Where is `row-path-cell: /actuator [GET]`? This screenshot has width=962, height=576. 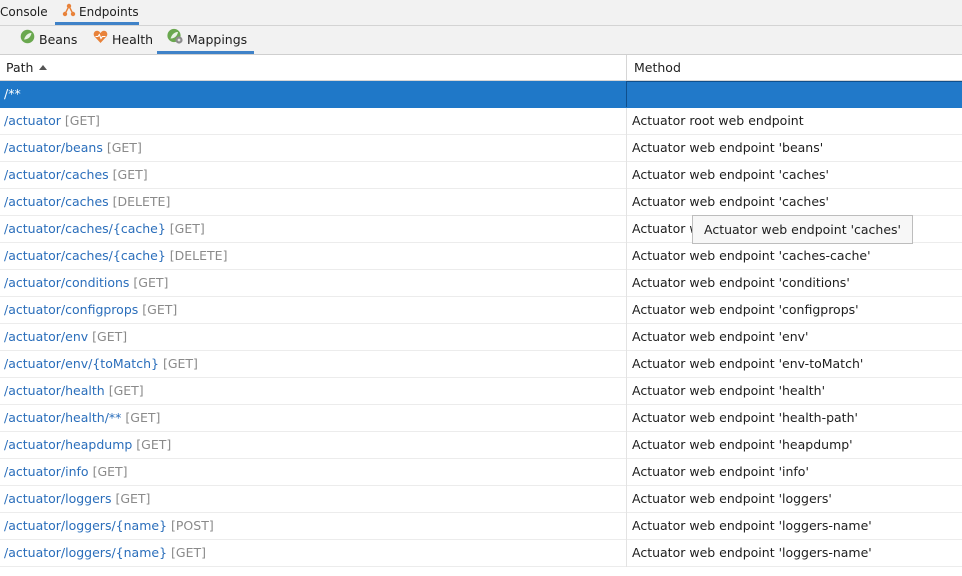 row-path-cell: /actuator [GET] is located at coordinates (52, 121).